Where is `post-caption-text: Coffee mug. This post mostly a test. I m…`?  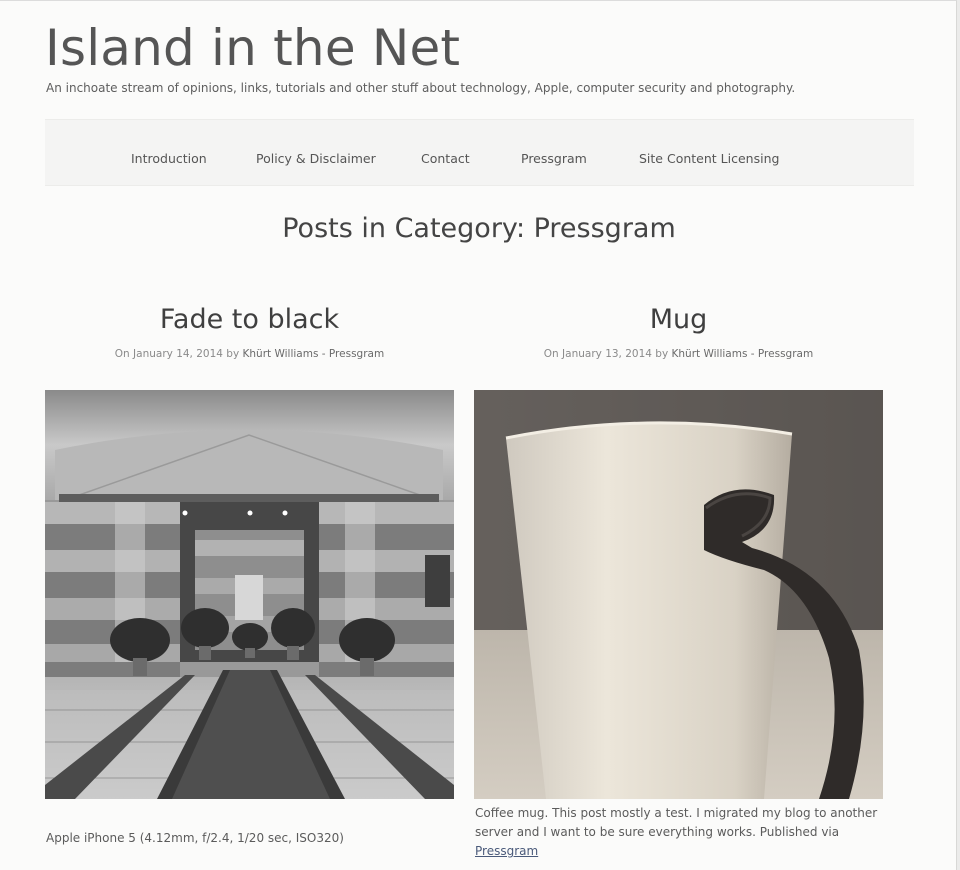 post-caption-text: Coffee mug. This post mostly a test. I m… is located at coordinates (676, 822).